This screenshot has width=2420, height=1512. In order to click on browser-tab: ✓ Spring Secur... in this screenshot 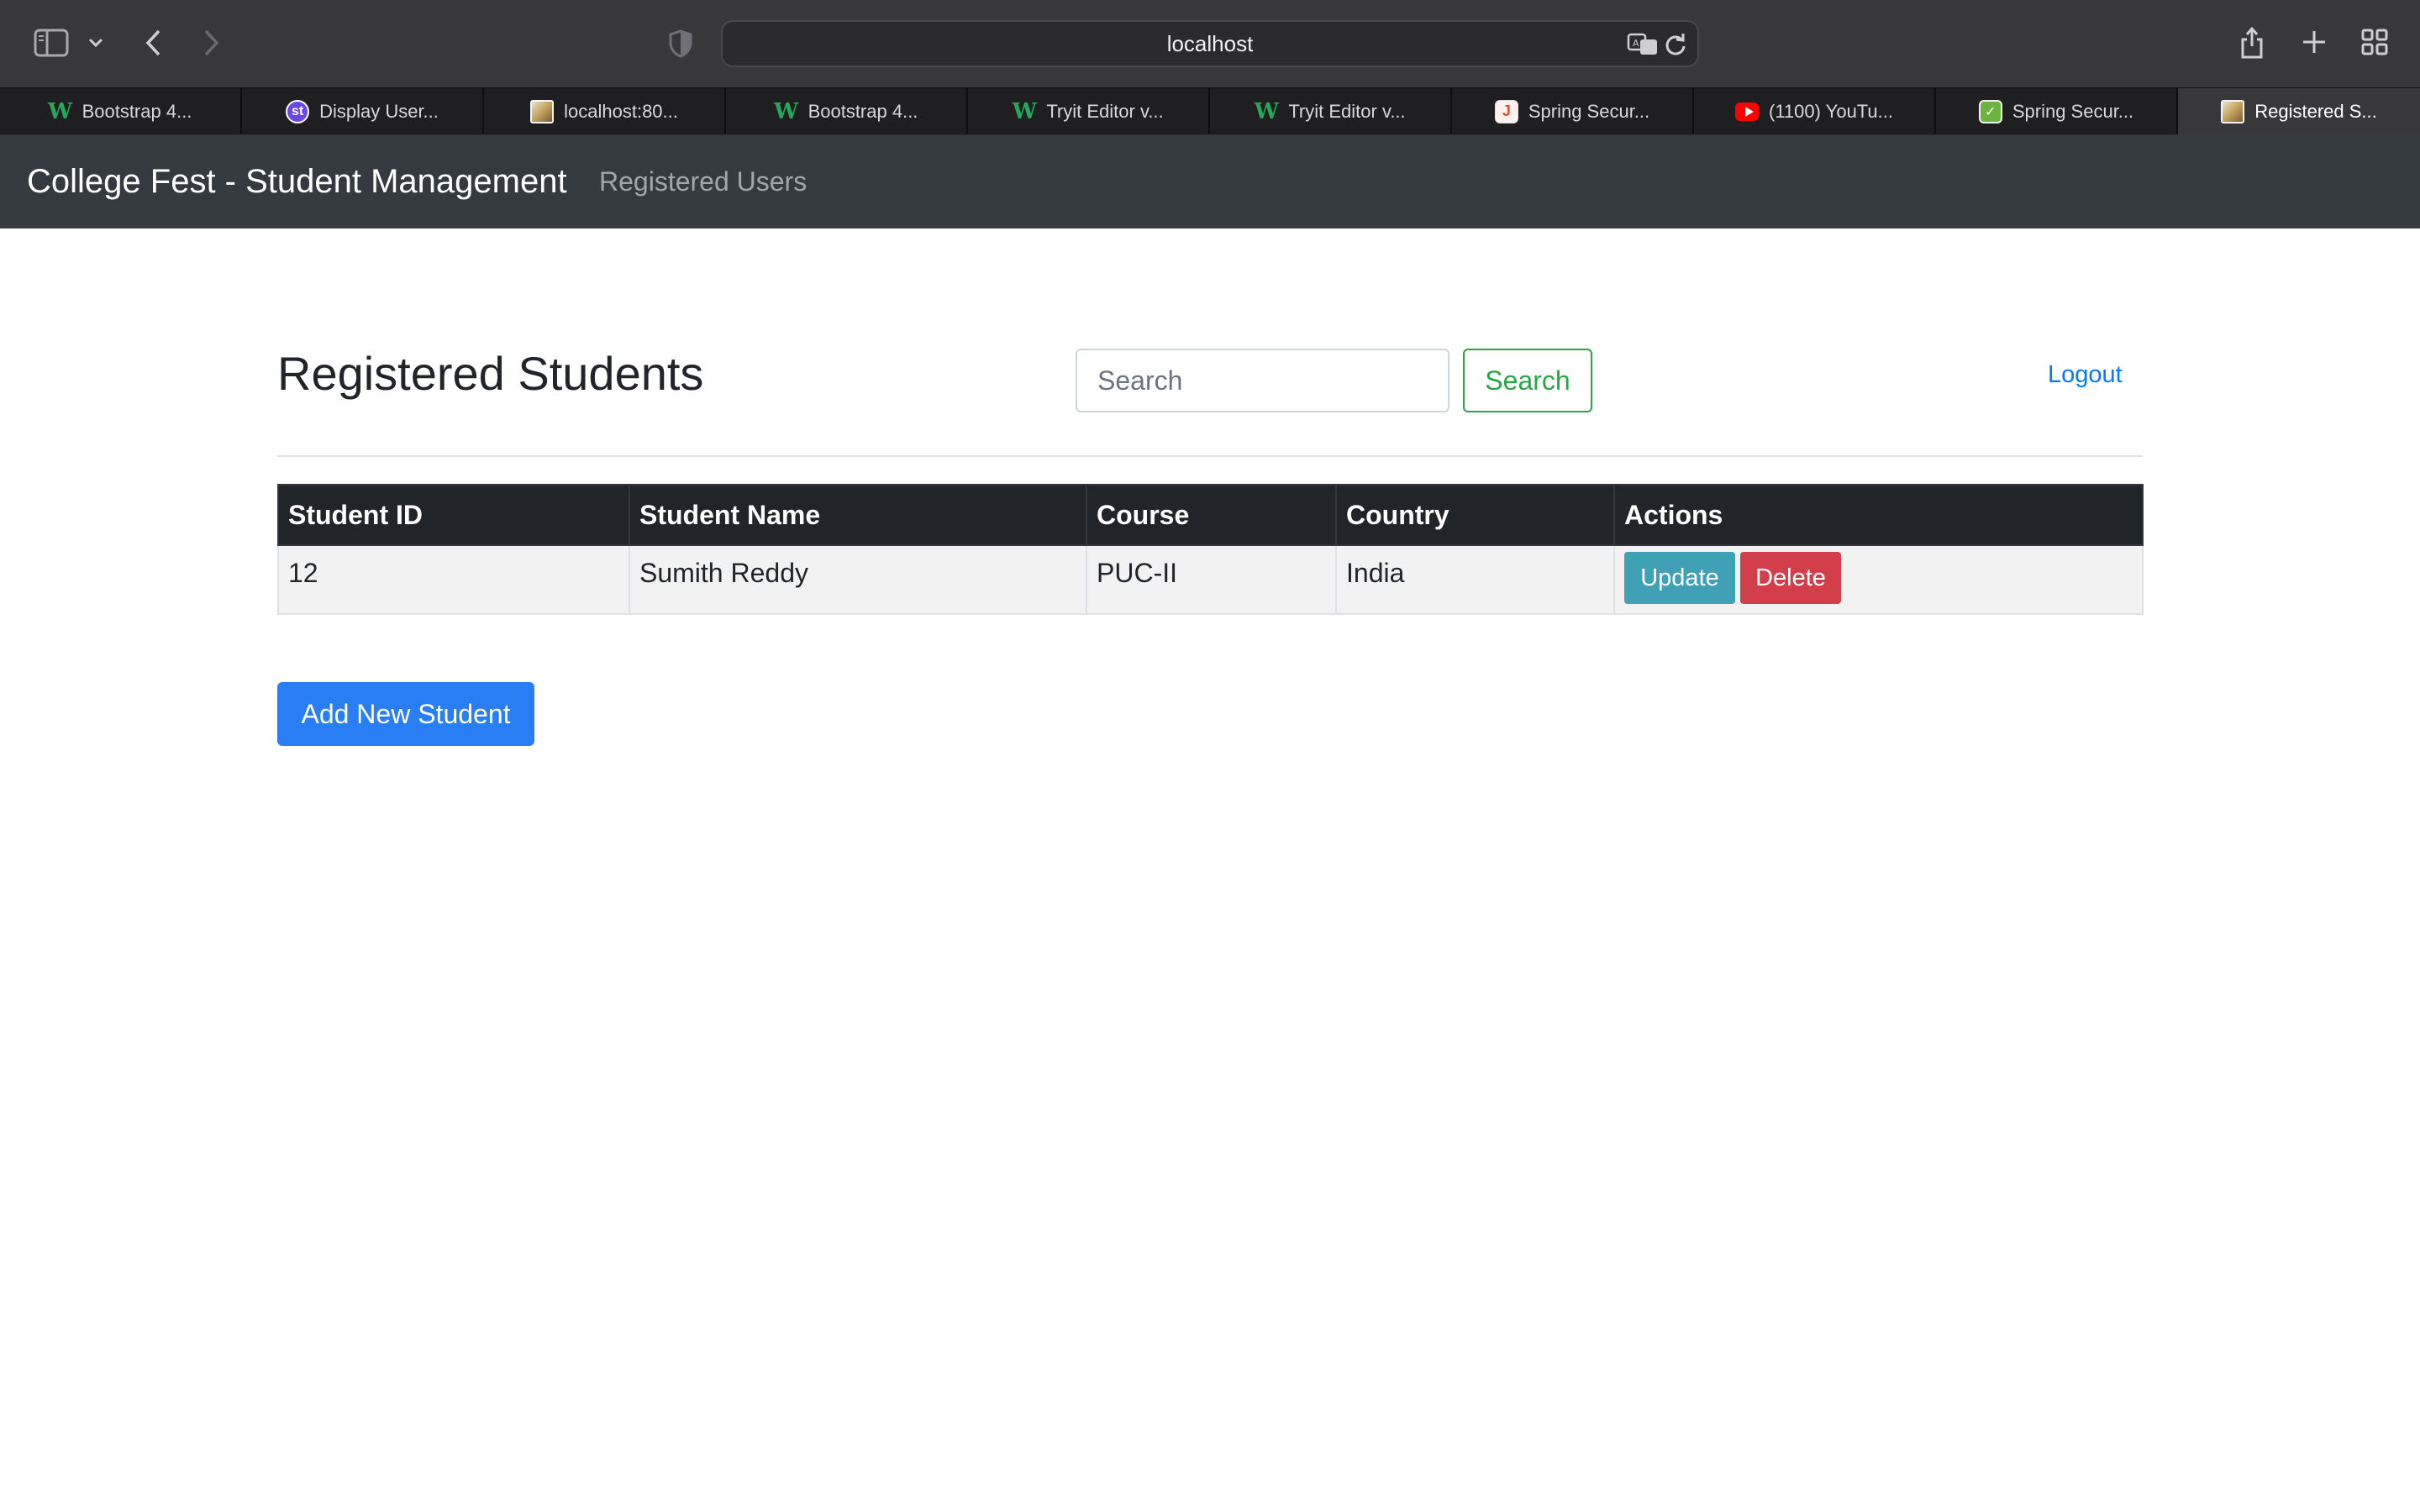, I will do `click(2057, 111)`.